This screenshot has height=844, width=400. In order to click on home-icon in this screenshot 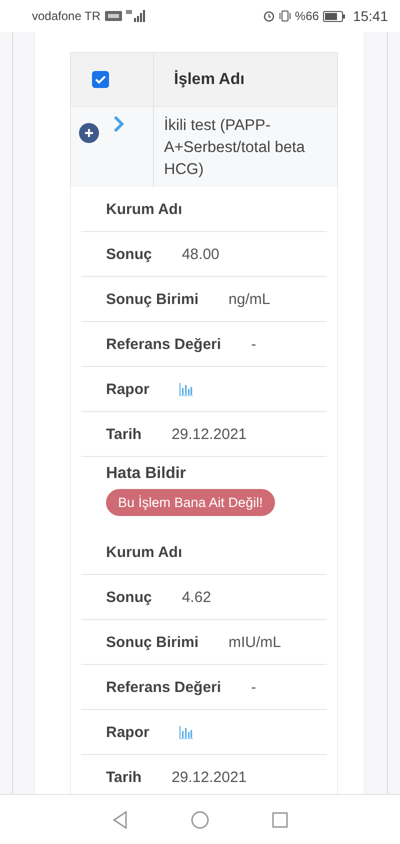, I will do `click(199, 819)`.